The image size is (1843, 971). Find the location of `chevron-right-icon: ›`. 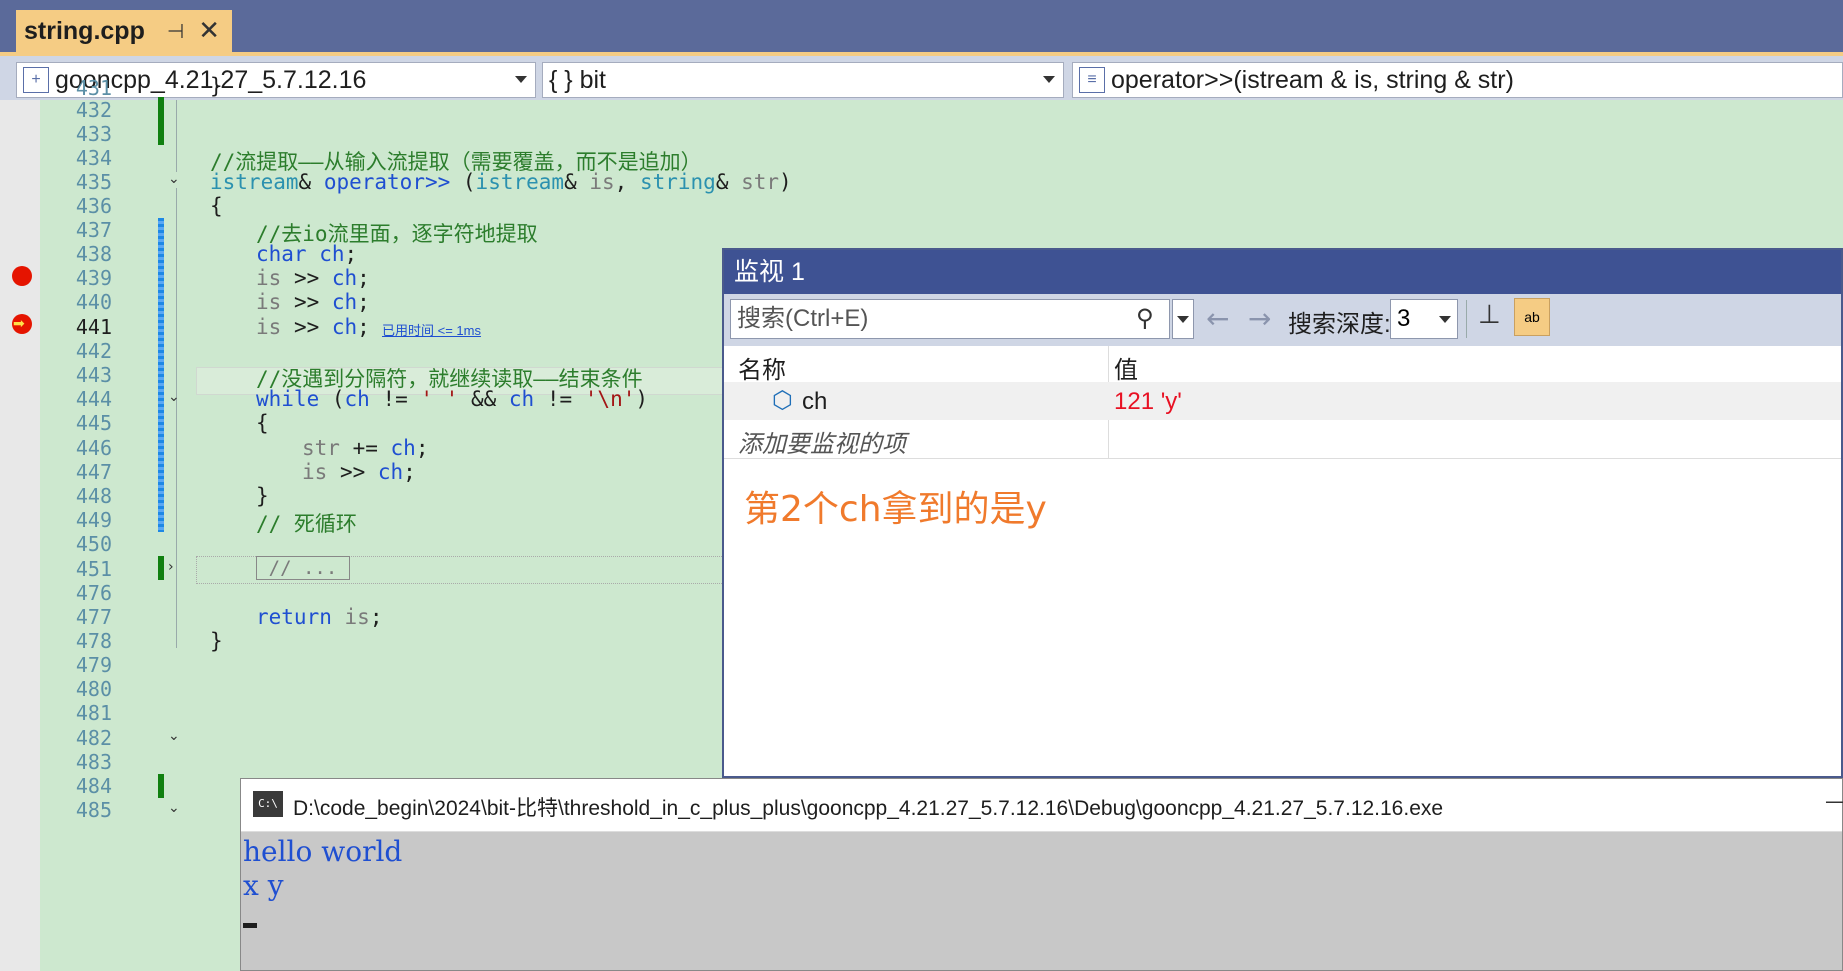

chevron-right-icon: › is located at coordinates (171, 567).